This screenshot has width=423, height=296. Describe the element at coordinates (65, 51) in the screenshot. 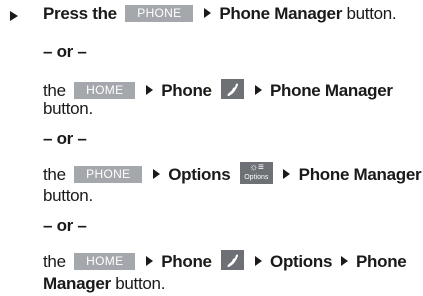

I see `or-separator-1: – or –` at that location.